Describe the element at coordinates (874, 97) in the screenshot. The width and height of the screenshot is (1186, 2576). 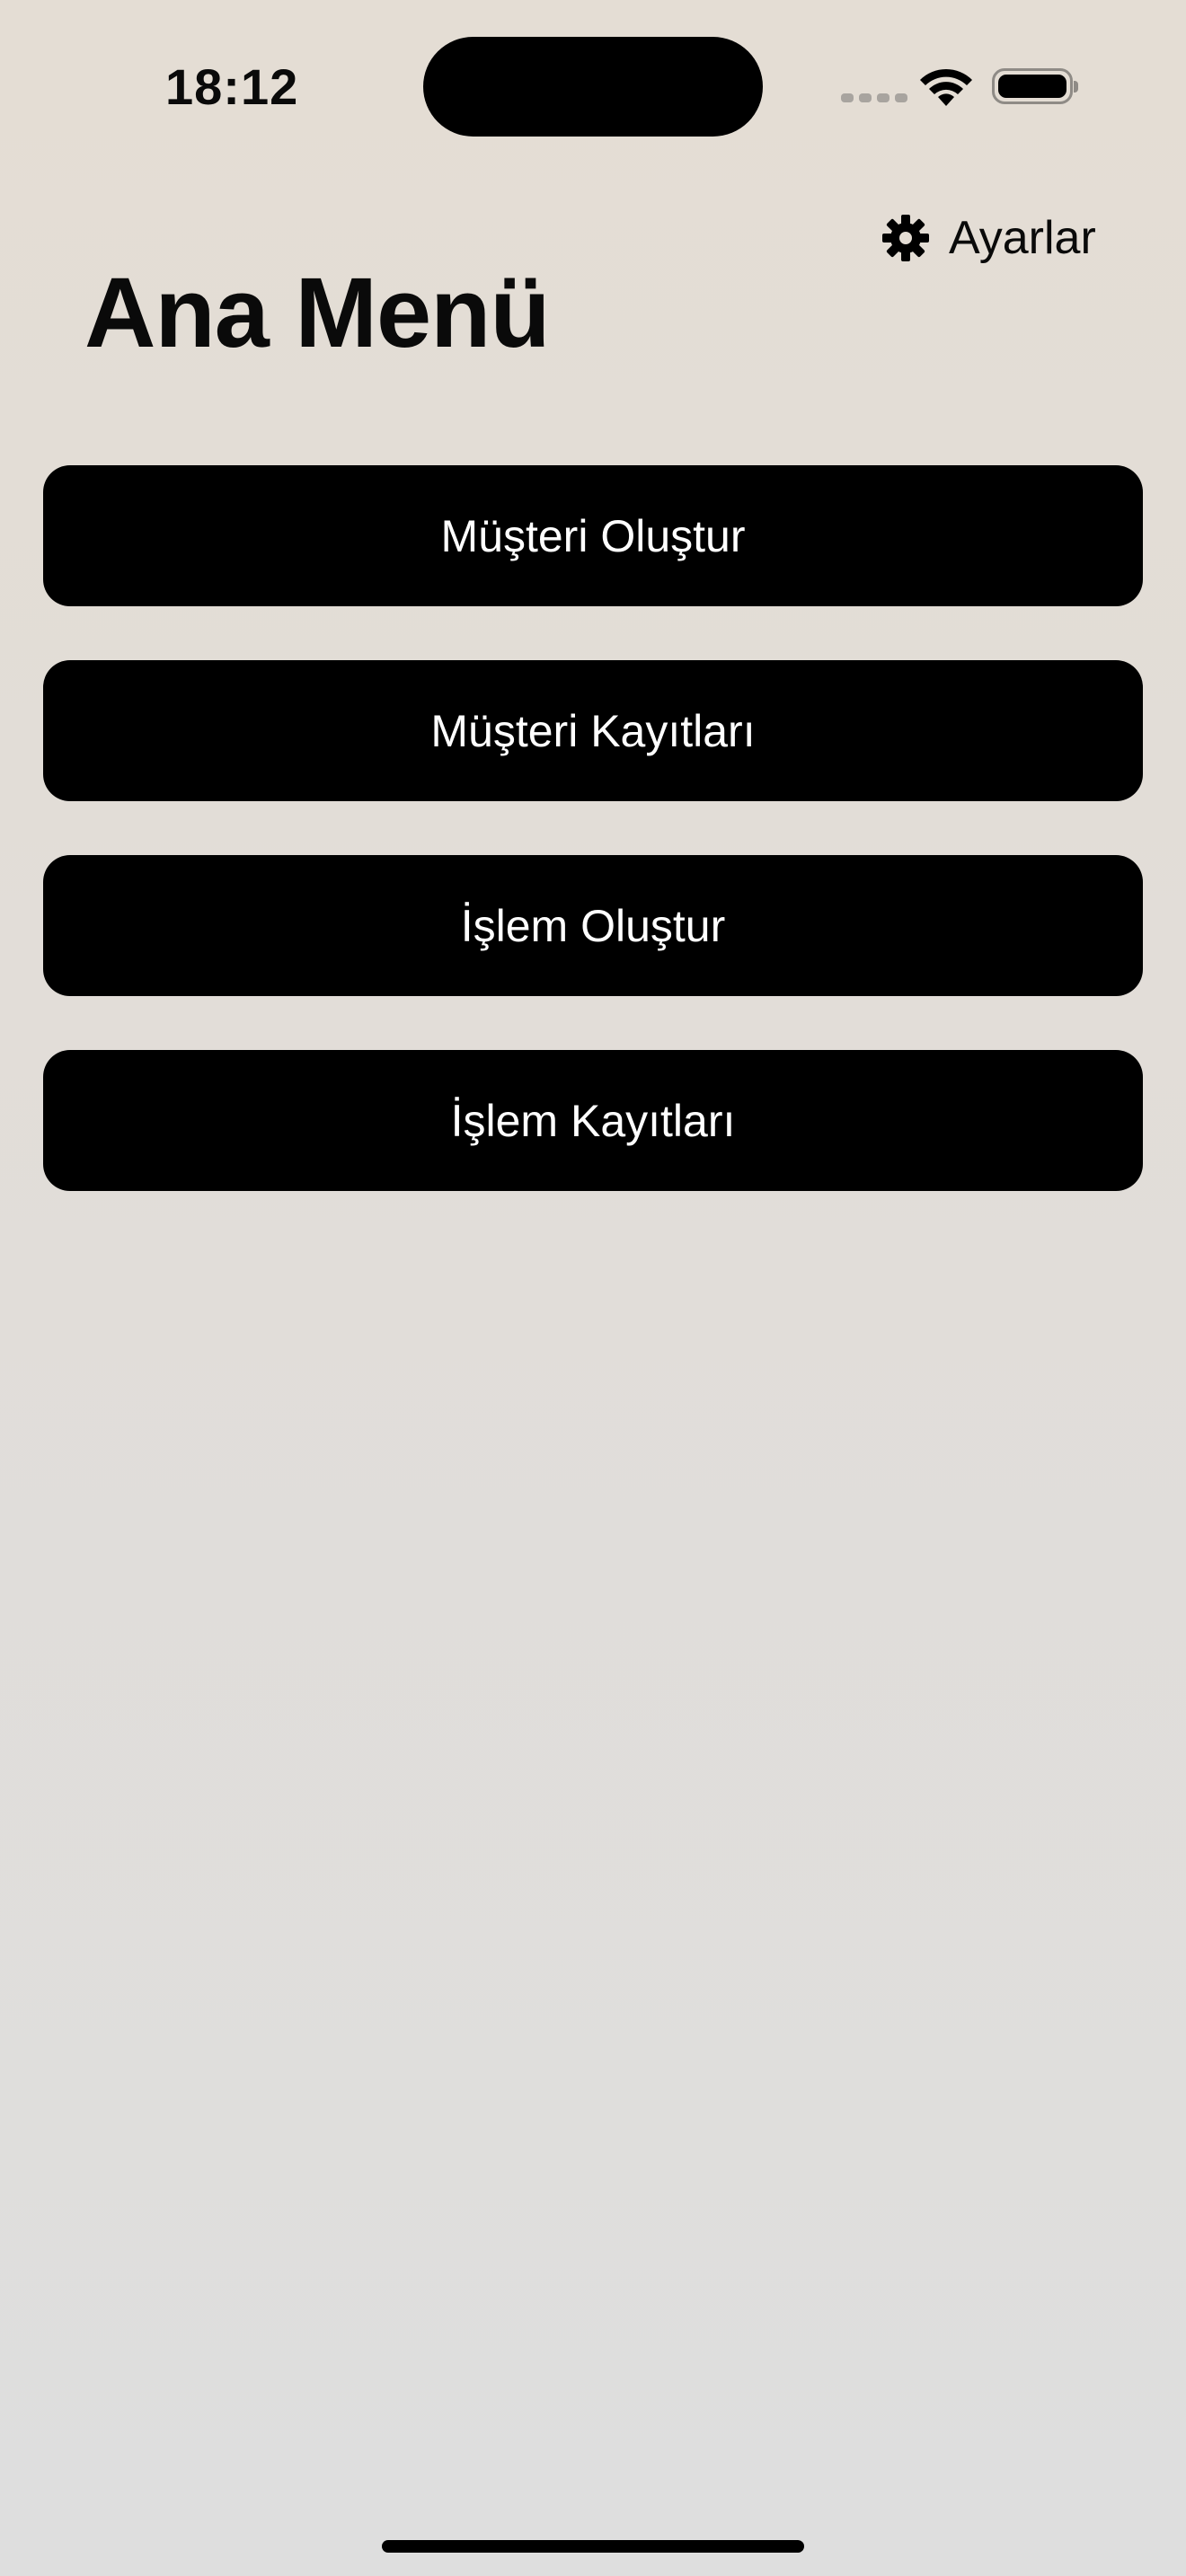
I see `cellular-signal-icon` at that location.